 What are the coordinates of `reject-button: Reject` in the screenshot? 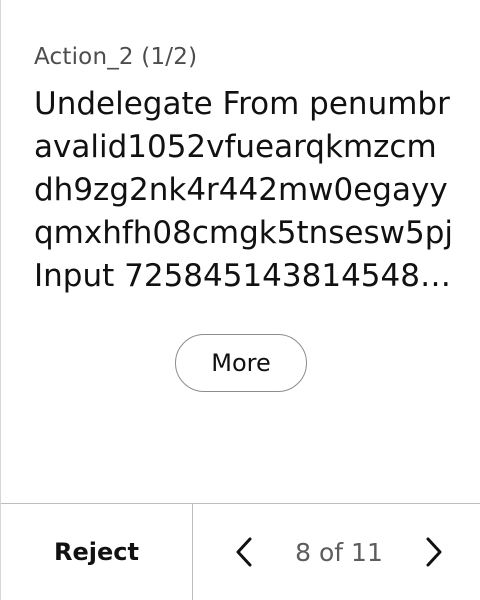 It's located at (96, 552).